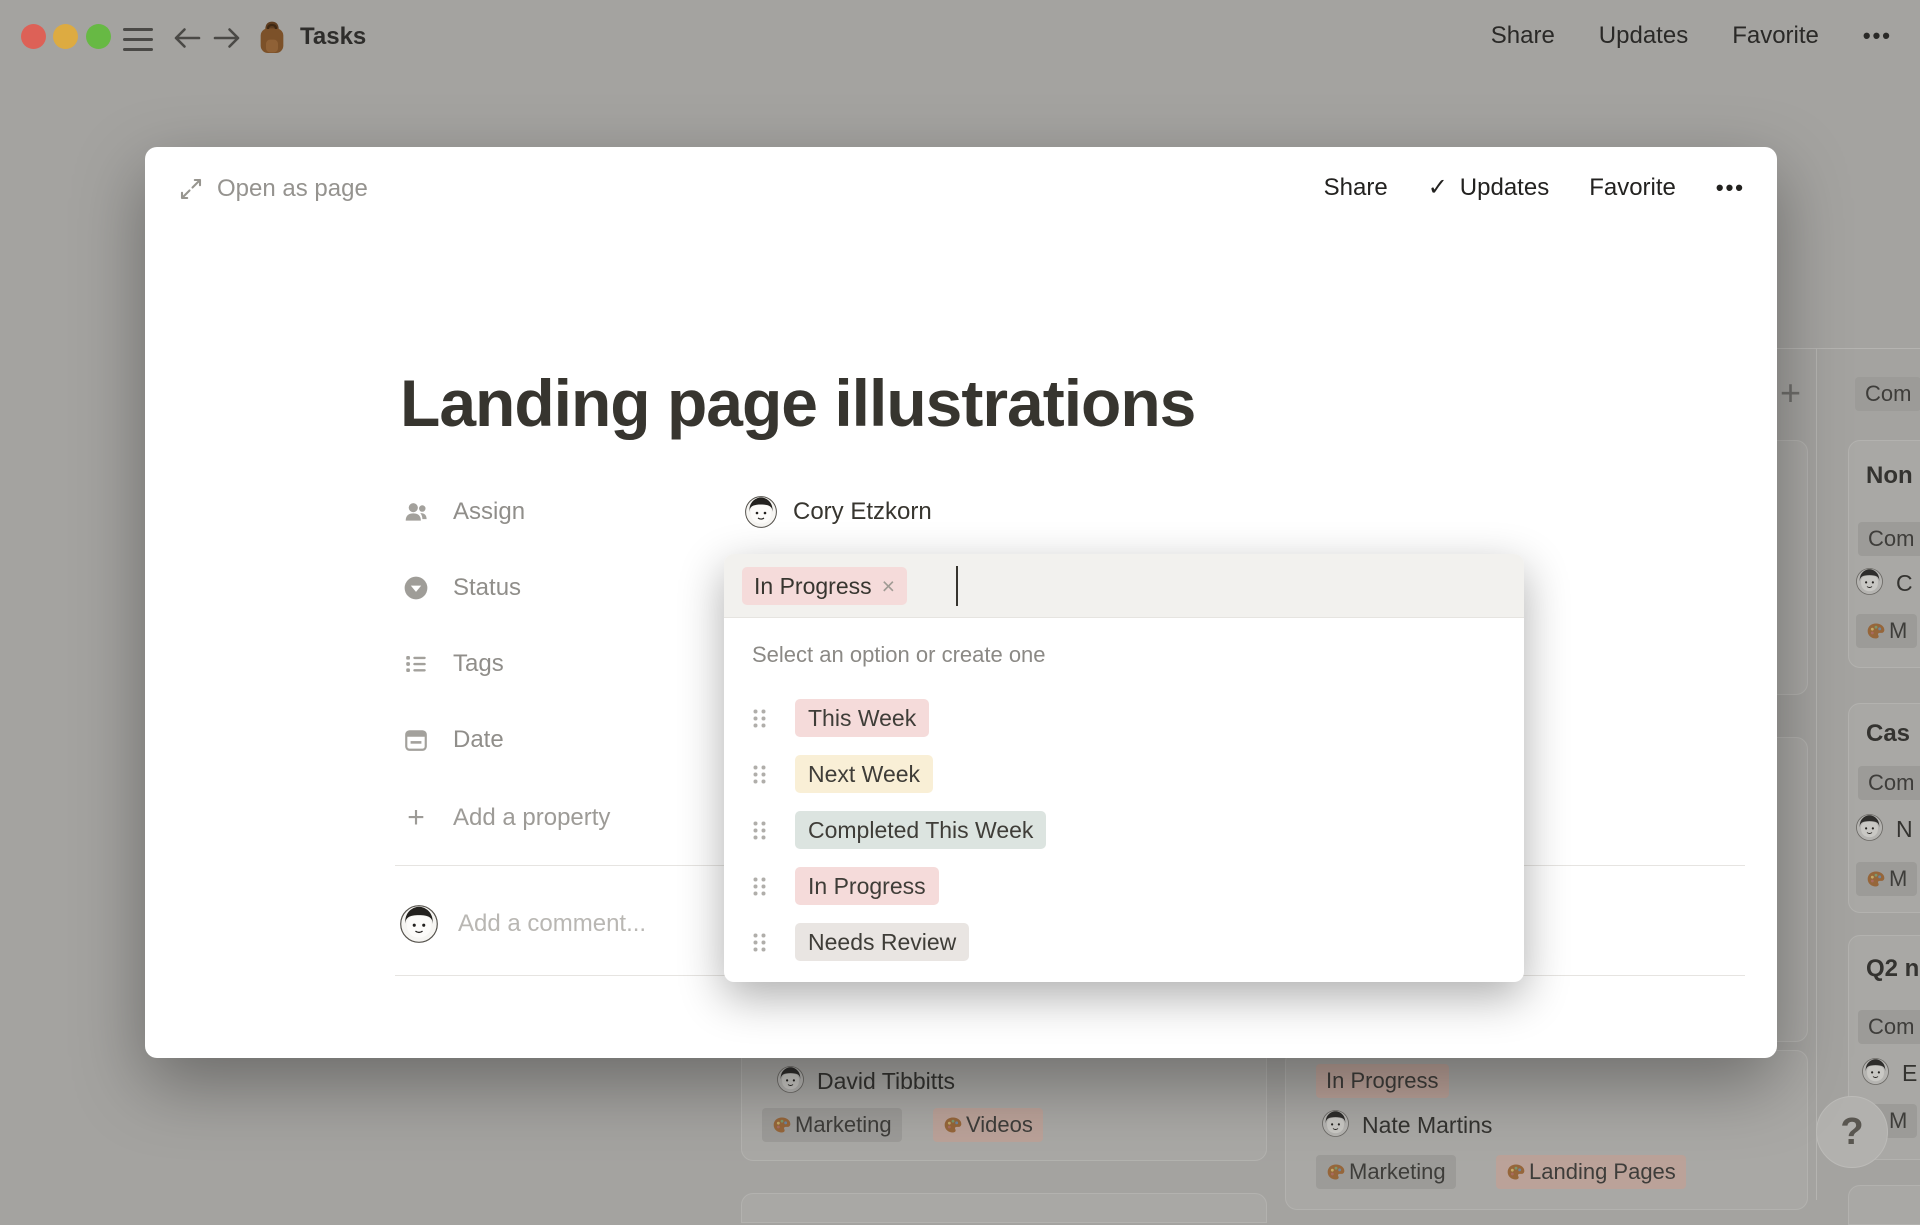 This screenshot has width=1920, height=1225. I want to click on selected-status-tag: In Progress ×, so click(825, 586).